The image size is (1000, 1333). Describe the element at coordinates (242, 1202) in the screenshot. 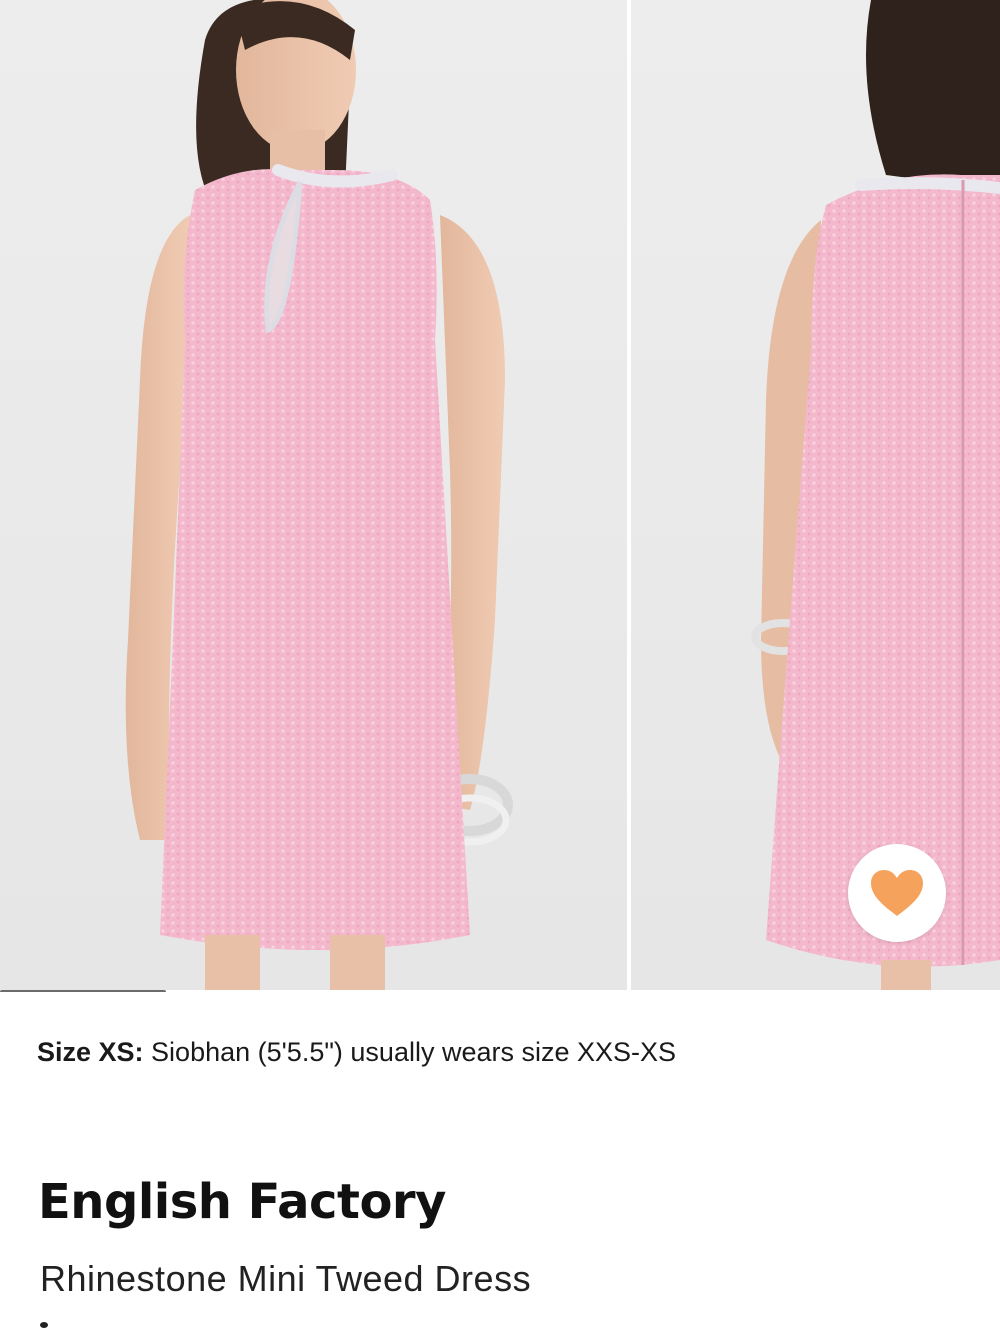

I see `brand-name: English Factory` at that location.